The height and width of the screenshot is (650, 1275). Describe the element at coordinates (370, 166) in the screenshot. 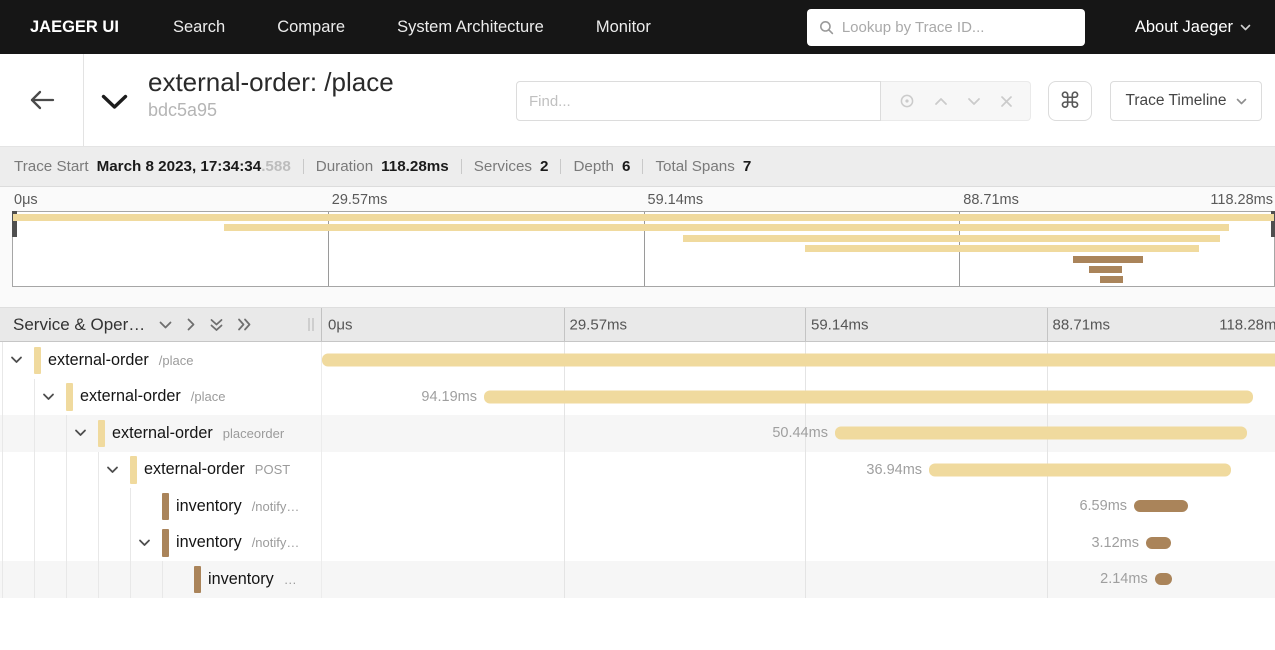

I see `summary-item-duration: Duration 118.28ms` at that location.